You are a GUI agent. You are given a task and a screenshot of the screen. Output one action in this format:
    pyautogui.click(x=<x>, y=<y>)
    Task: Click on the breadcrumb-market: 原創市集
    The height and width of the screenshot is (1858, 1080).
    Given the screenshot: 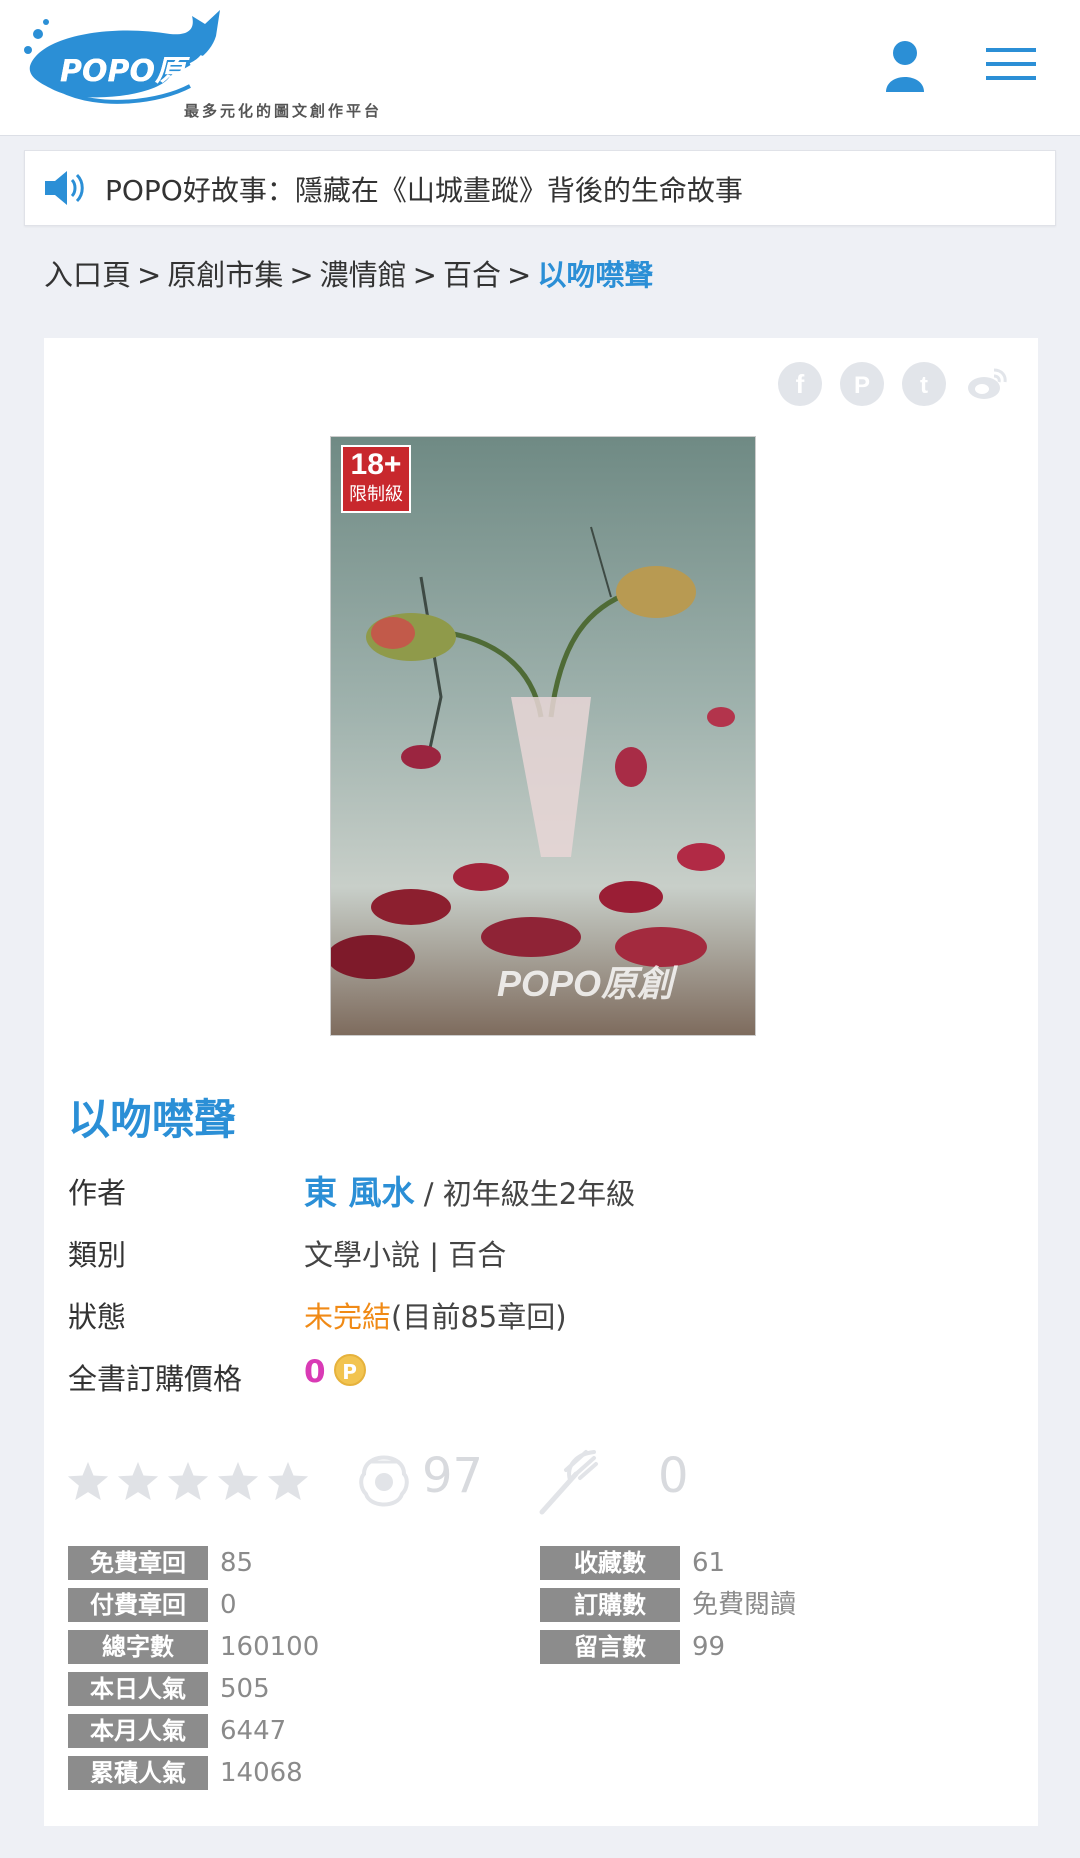 What is the action you would take?
    pyautogui.click(x=225, y=275)
    